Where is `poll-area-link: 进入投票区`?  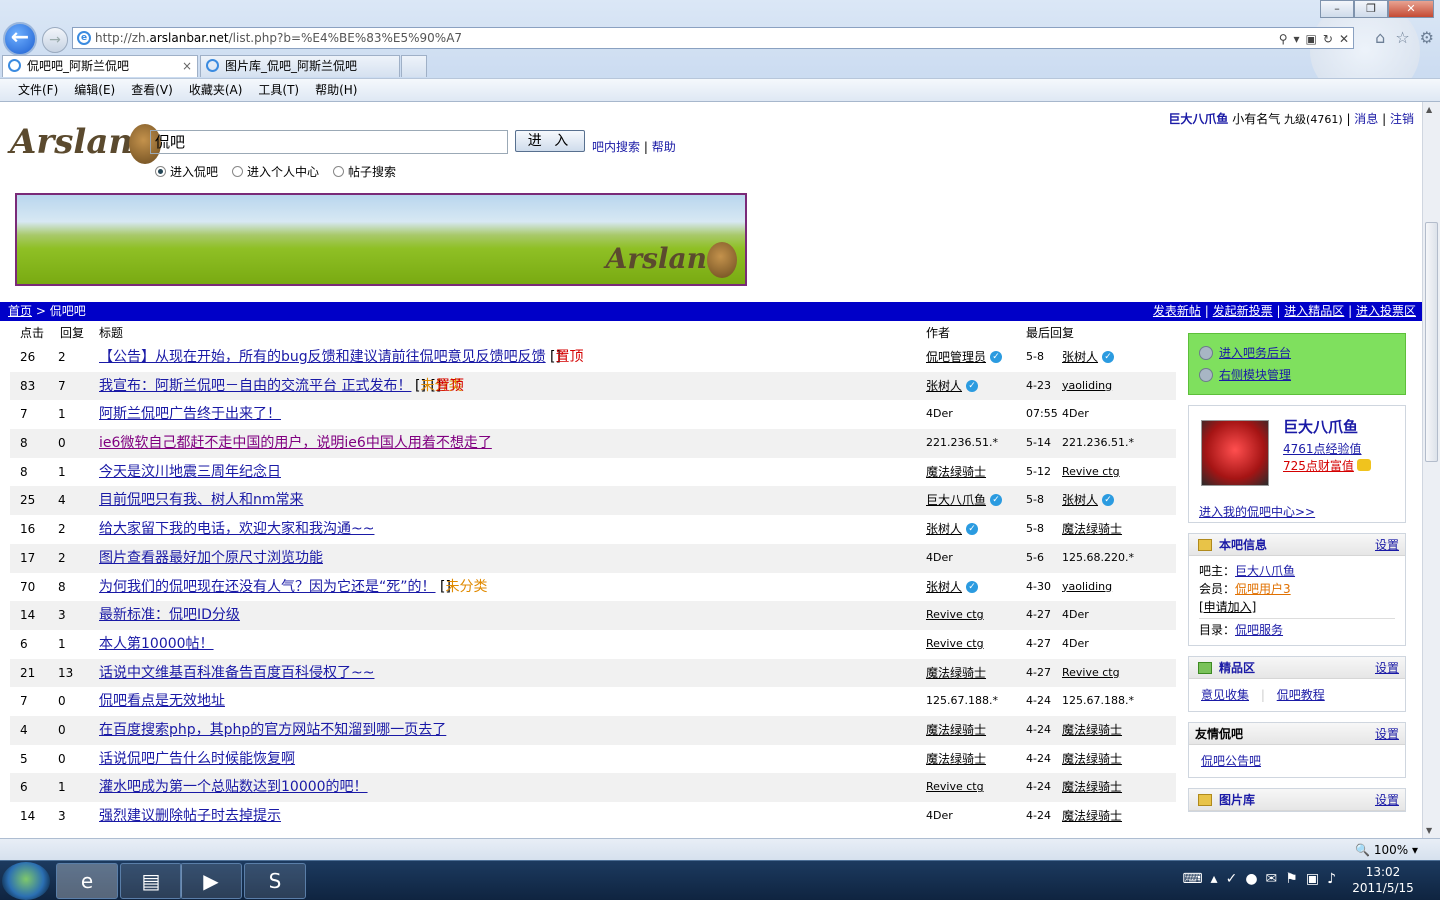 poll-area-link: 进入投票区 is located at coordinates (1386, 311).